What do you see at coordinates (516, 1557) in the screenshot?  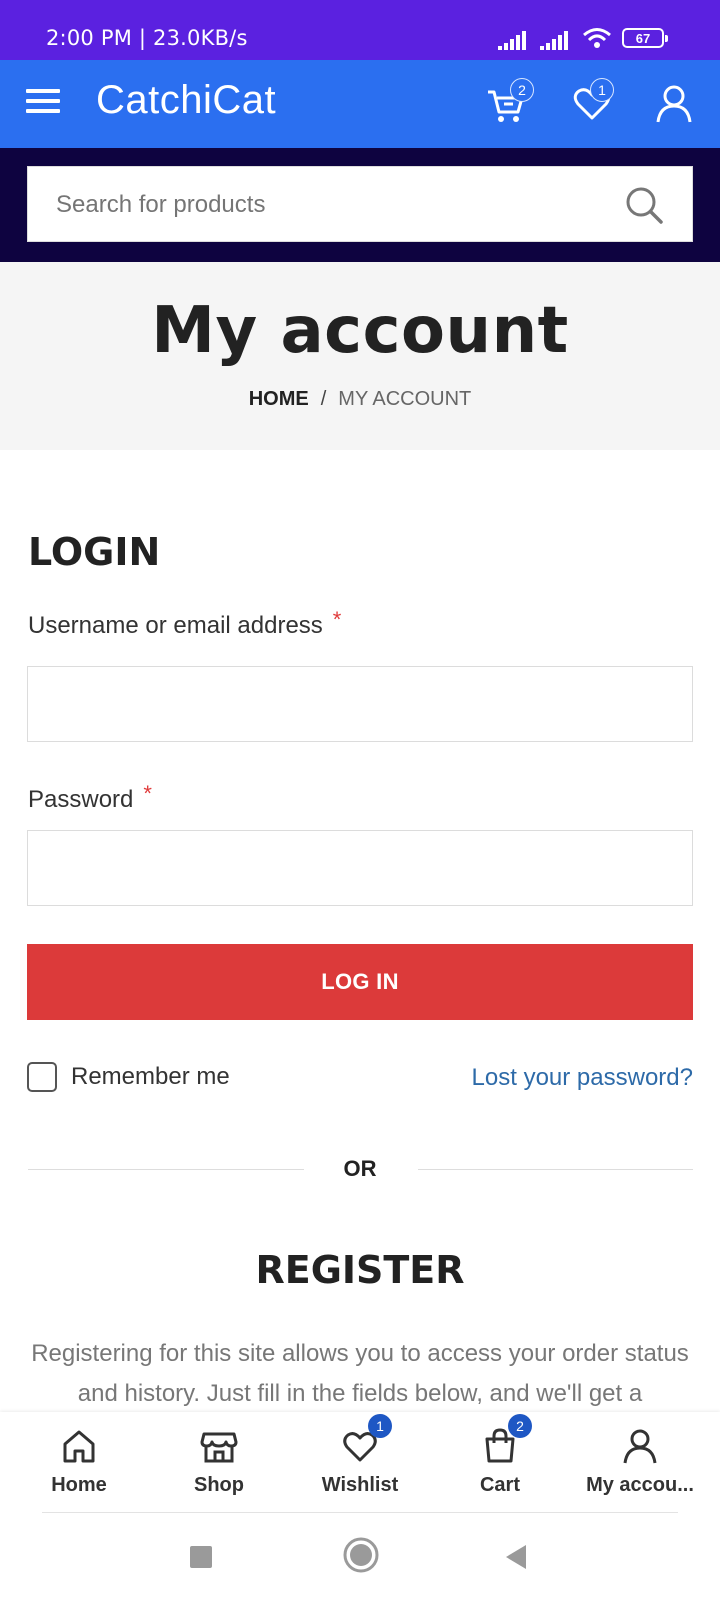 I see `back-icon` at bounding box center [516, 1557].